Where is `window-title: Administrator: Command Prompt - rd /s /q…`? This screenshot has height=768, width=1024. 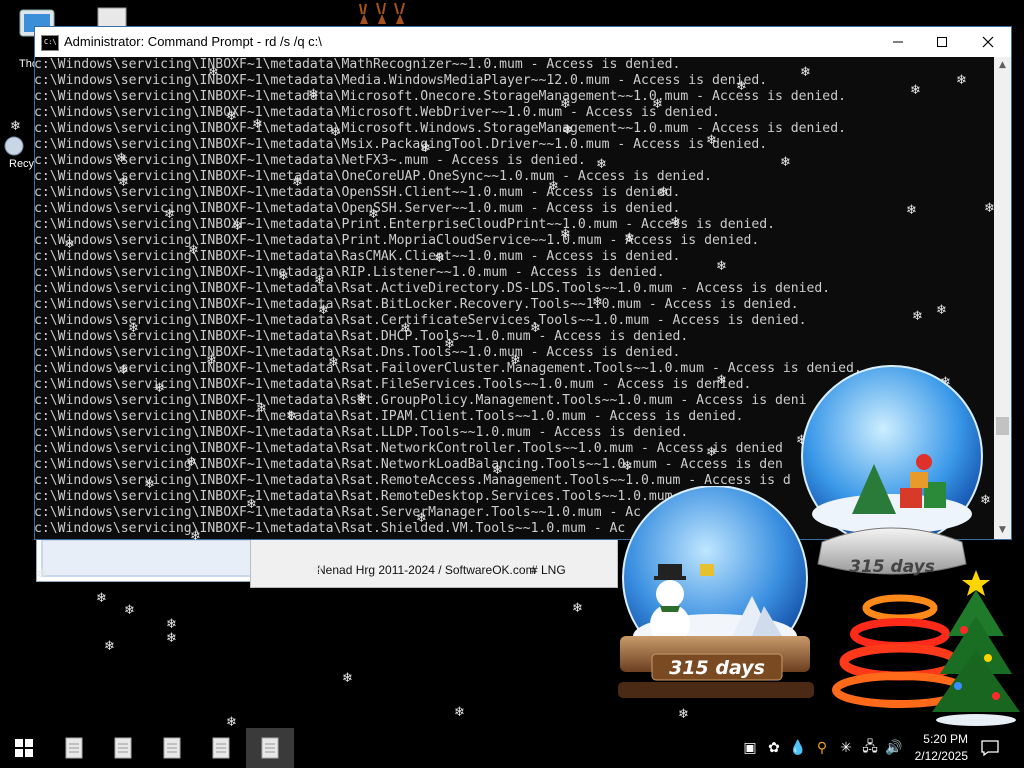
window-title: Administrator: Command Prompt - rd /s /q… is located at coordinates (193, 41).